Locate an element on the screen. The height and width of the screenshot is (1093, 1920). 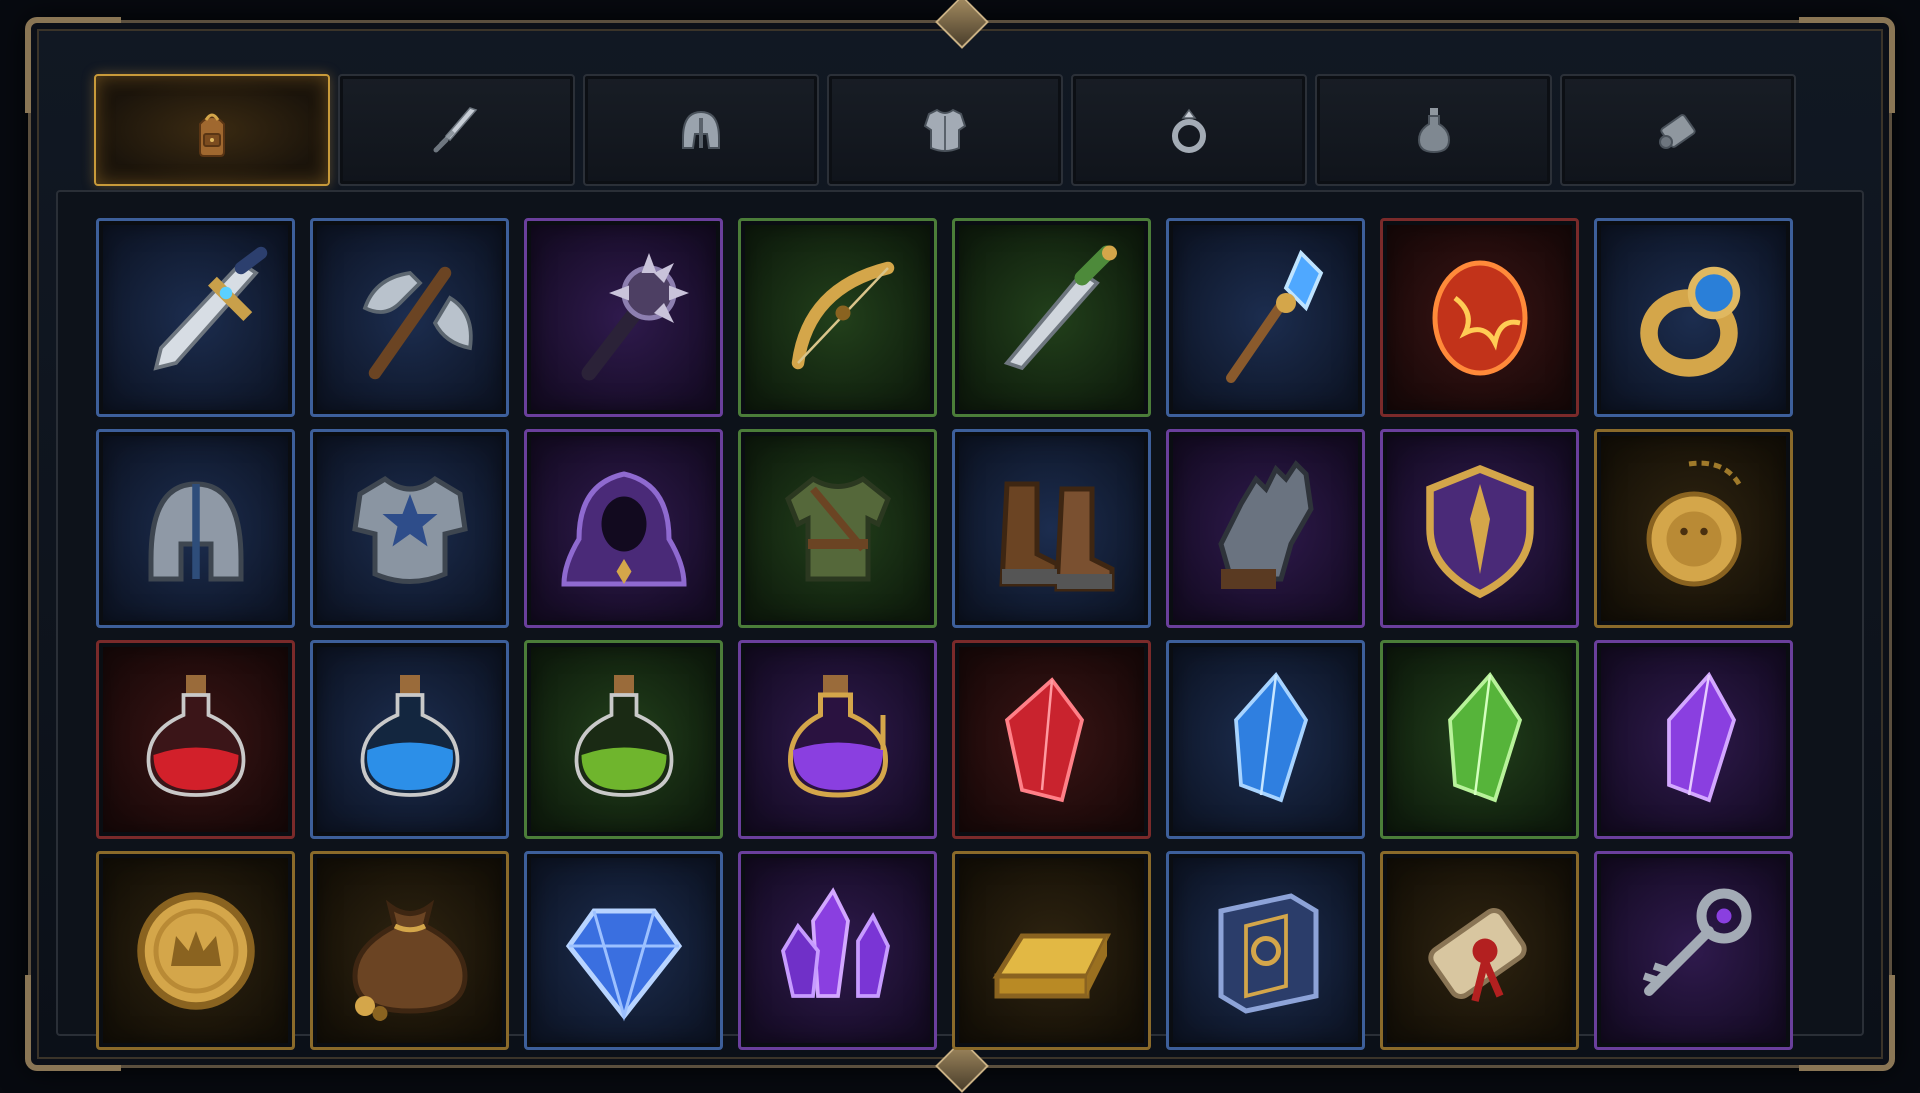
hooded-cloak-icon is located at coordinates (623, 528).